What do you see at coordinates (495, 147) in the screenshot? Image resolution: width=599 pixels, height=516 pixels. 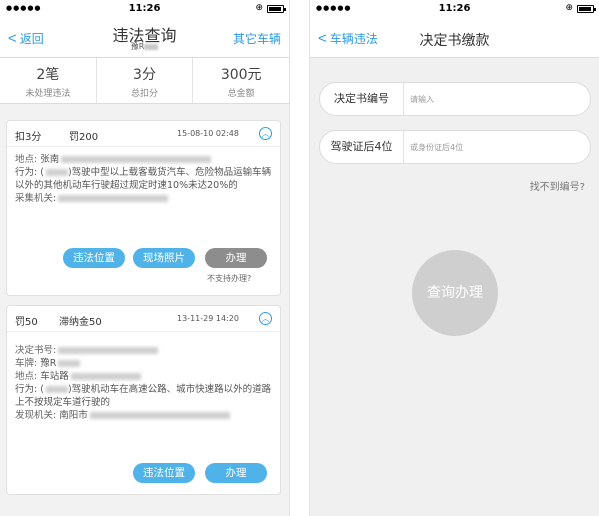 I see `license-digits-input` at bounding box center [495, 147].